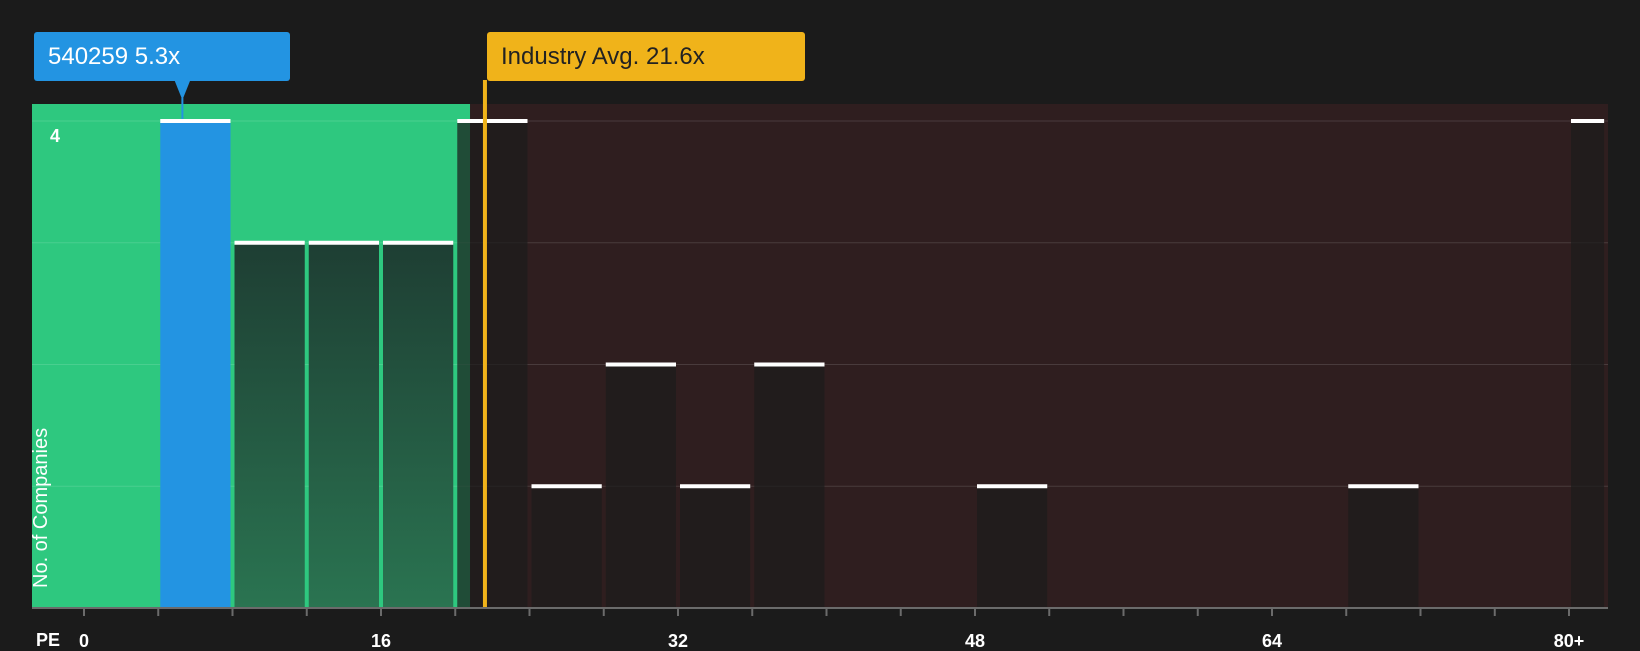 This screenshot has width=1640, height=651. What do you see at coordinates (381, 640) in the screenshot?
I see `x-tick-label: 16` at bounding box center [381, 640].